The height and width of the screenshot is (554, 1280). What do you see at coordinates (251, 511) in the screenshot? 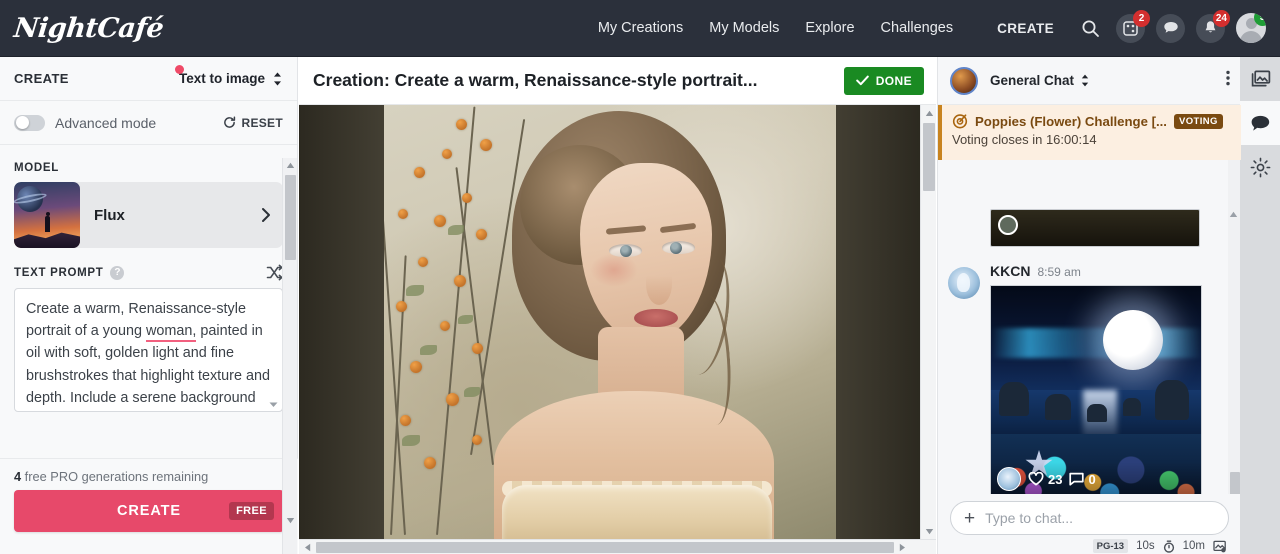
I see `create-free-badge: FREE` at bounding box center [251, 511].